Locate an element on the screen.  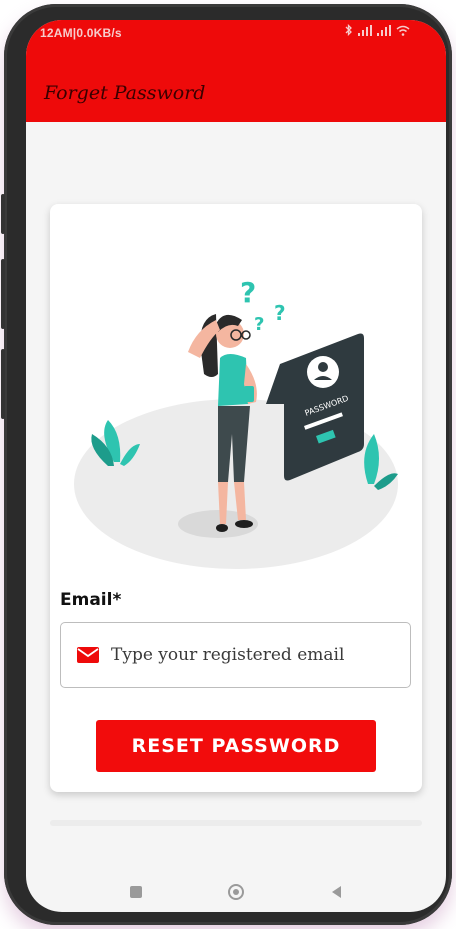
volume-up-button is located at coordinates (3, 294).